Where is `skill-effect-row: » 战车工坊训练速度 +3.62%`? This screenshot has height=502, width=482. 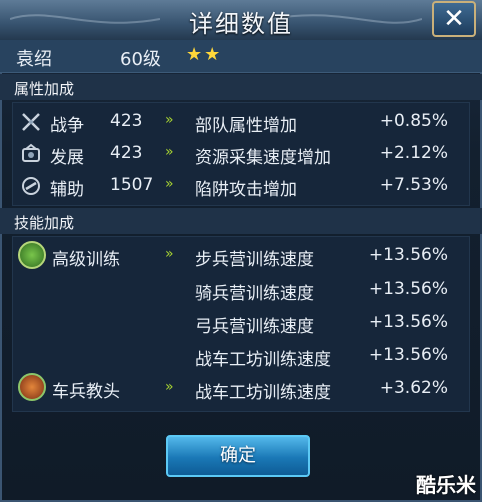 skill-effect-row: » 战车工坊训练速度 +3.62% is located at coordinates (241, 390).